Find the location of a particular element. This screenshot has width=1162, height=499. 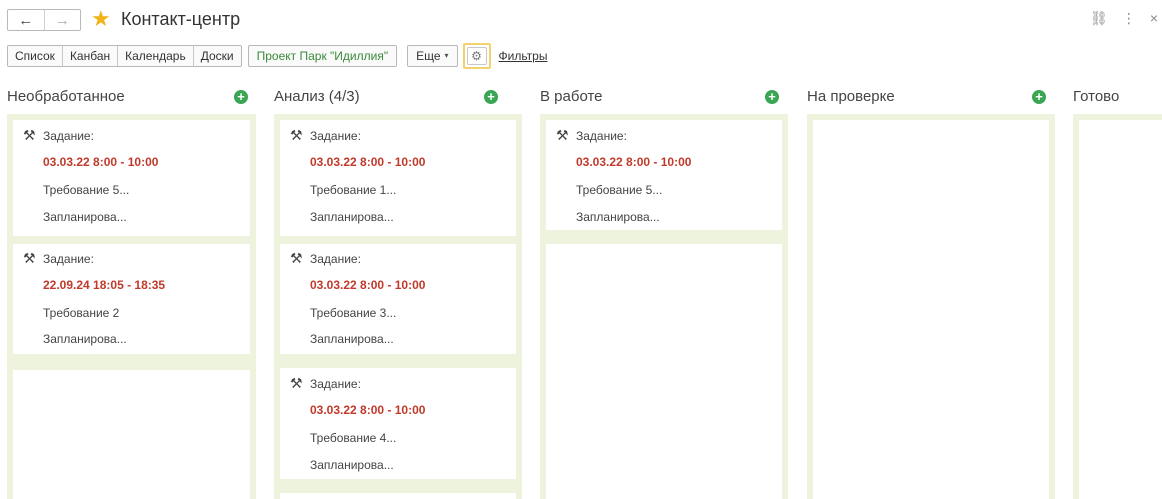

window-actions: ⛓ ⋮ × is located at coordinates (1124, 18).